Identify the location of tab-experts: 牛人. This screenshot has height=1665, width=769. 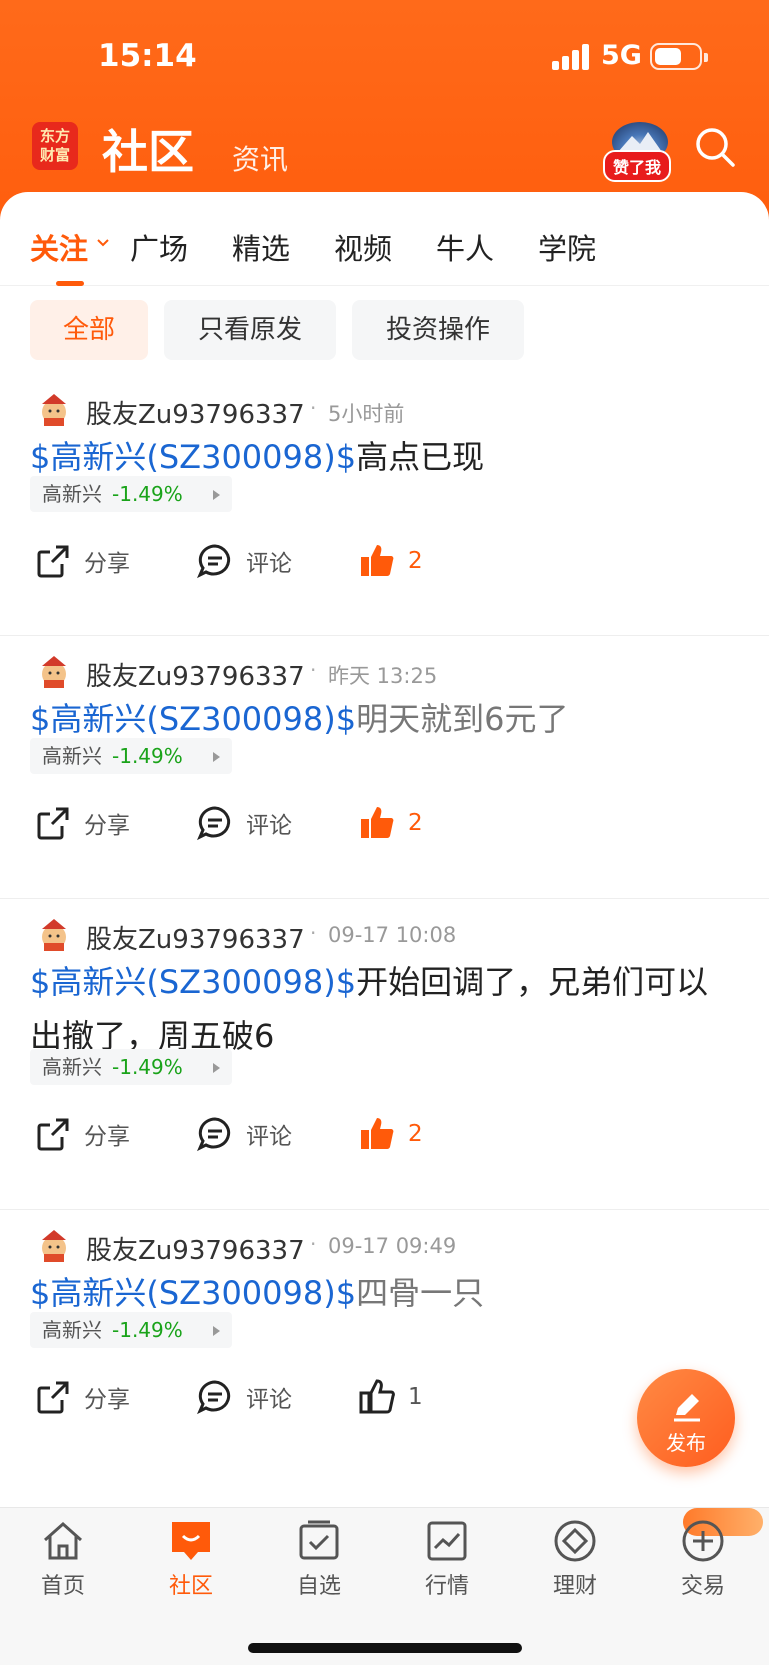
(465, 247).